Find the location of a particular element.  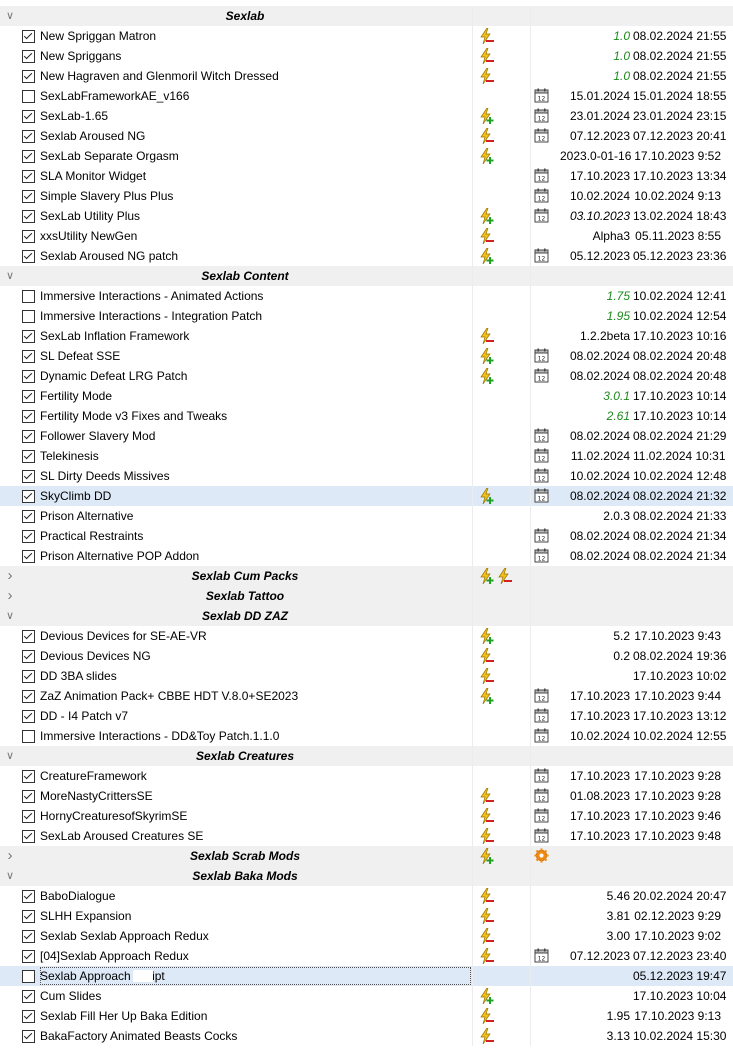

mod-row: New Spriggan Matron 1.0 08.02.2024 21:55 is located at coordinates (366, 36).